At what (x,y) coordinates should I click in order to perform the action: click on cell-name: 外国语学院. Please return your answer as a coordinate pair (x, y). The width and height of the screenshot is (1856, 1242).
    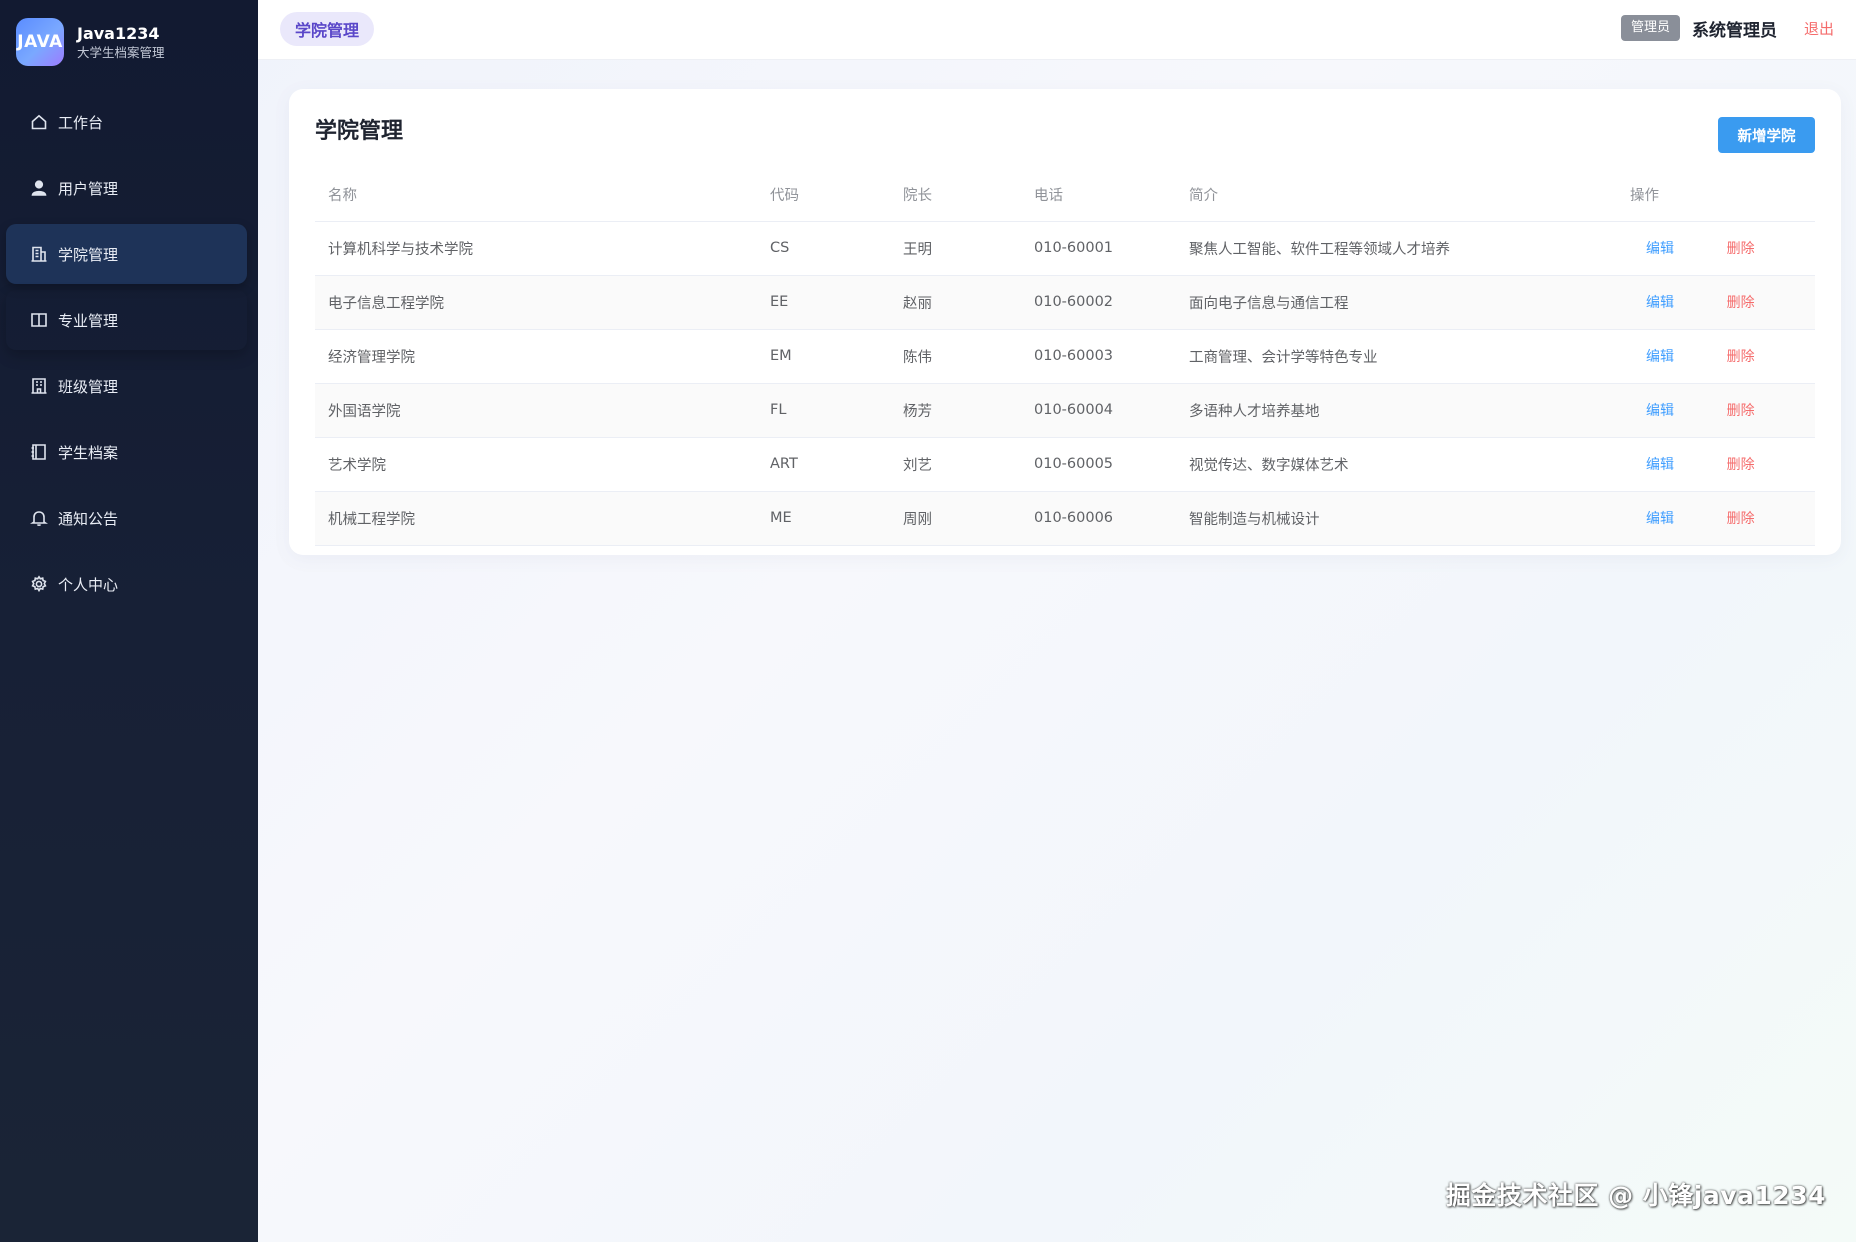
    Looking at the image, I should click on (536, 410).